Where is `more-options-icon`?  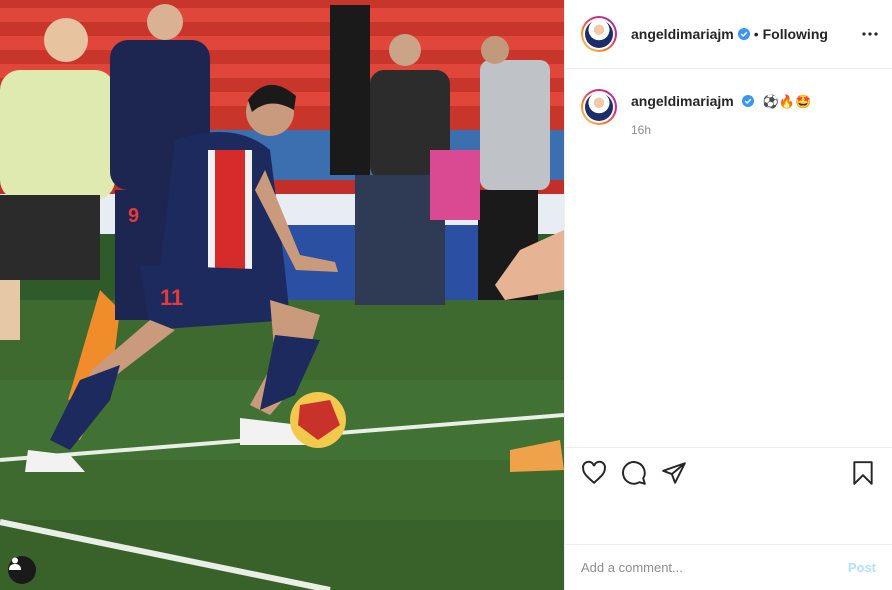 more-options-icon is located at coordinates (870, 34).